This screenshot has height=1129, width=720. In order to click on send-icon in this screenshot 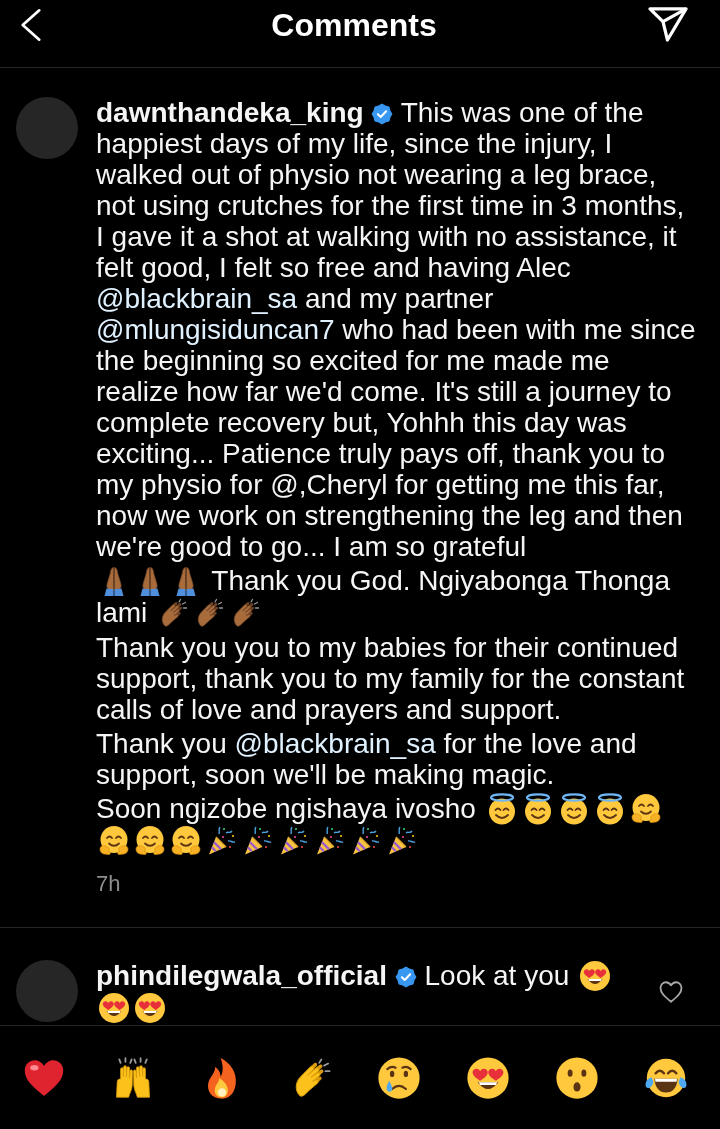, I will do `click(668, 25)`.